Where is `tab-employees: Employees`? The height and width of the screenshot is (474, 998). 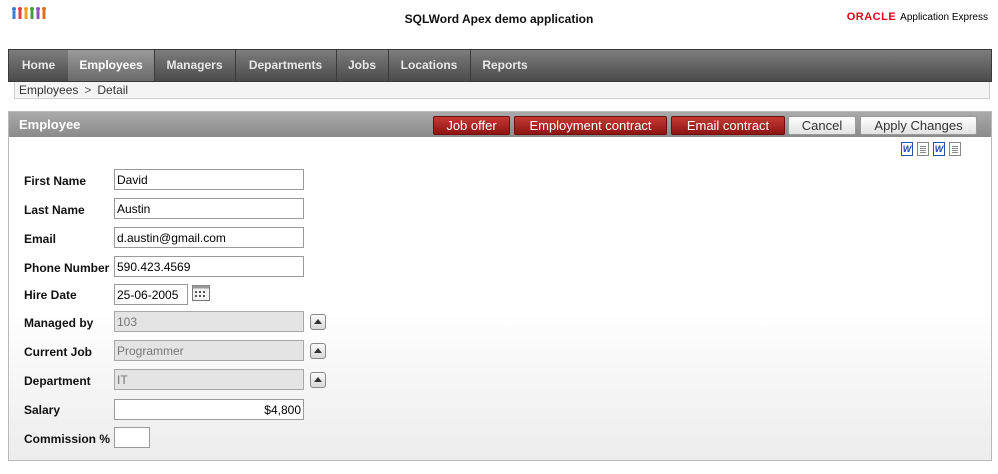
tab-employees: Employees is located at coordinates (111, 65).